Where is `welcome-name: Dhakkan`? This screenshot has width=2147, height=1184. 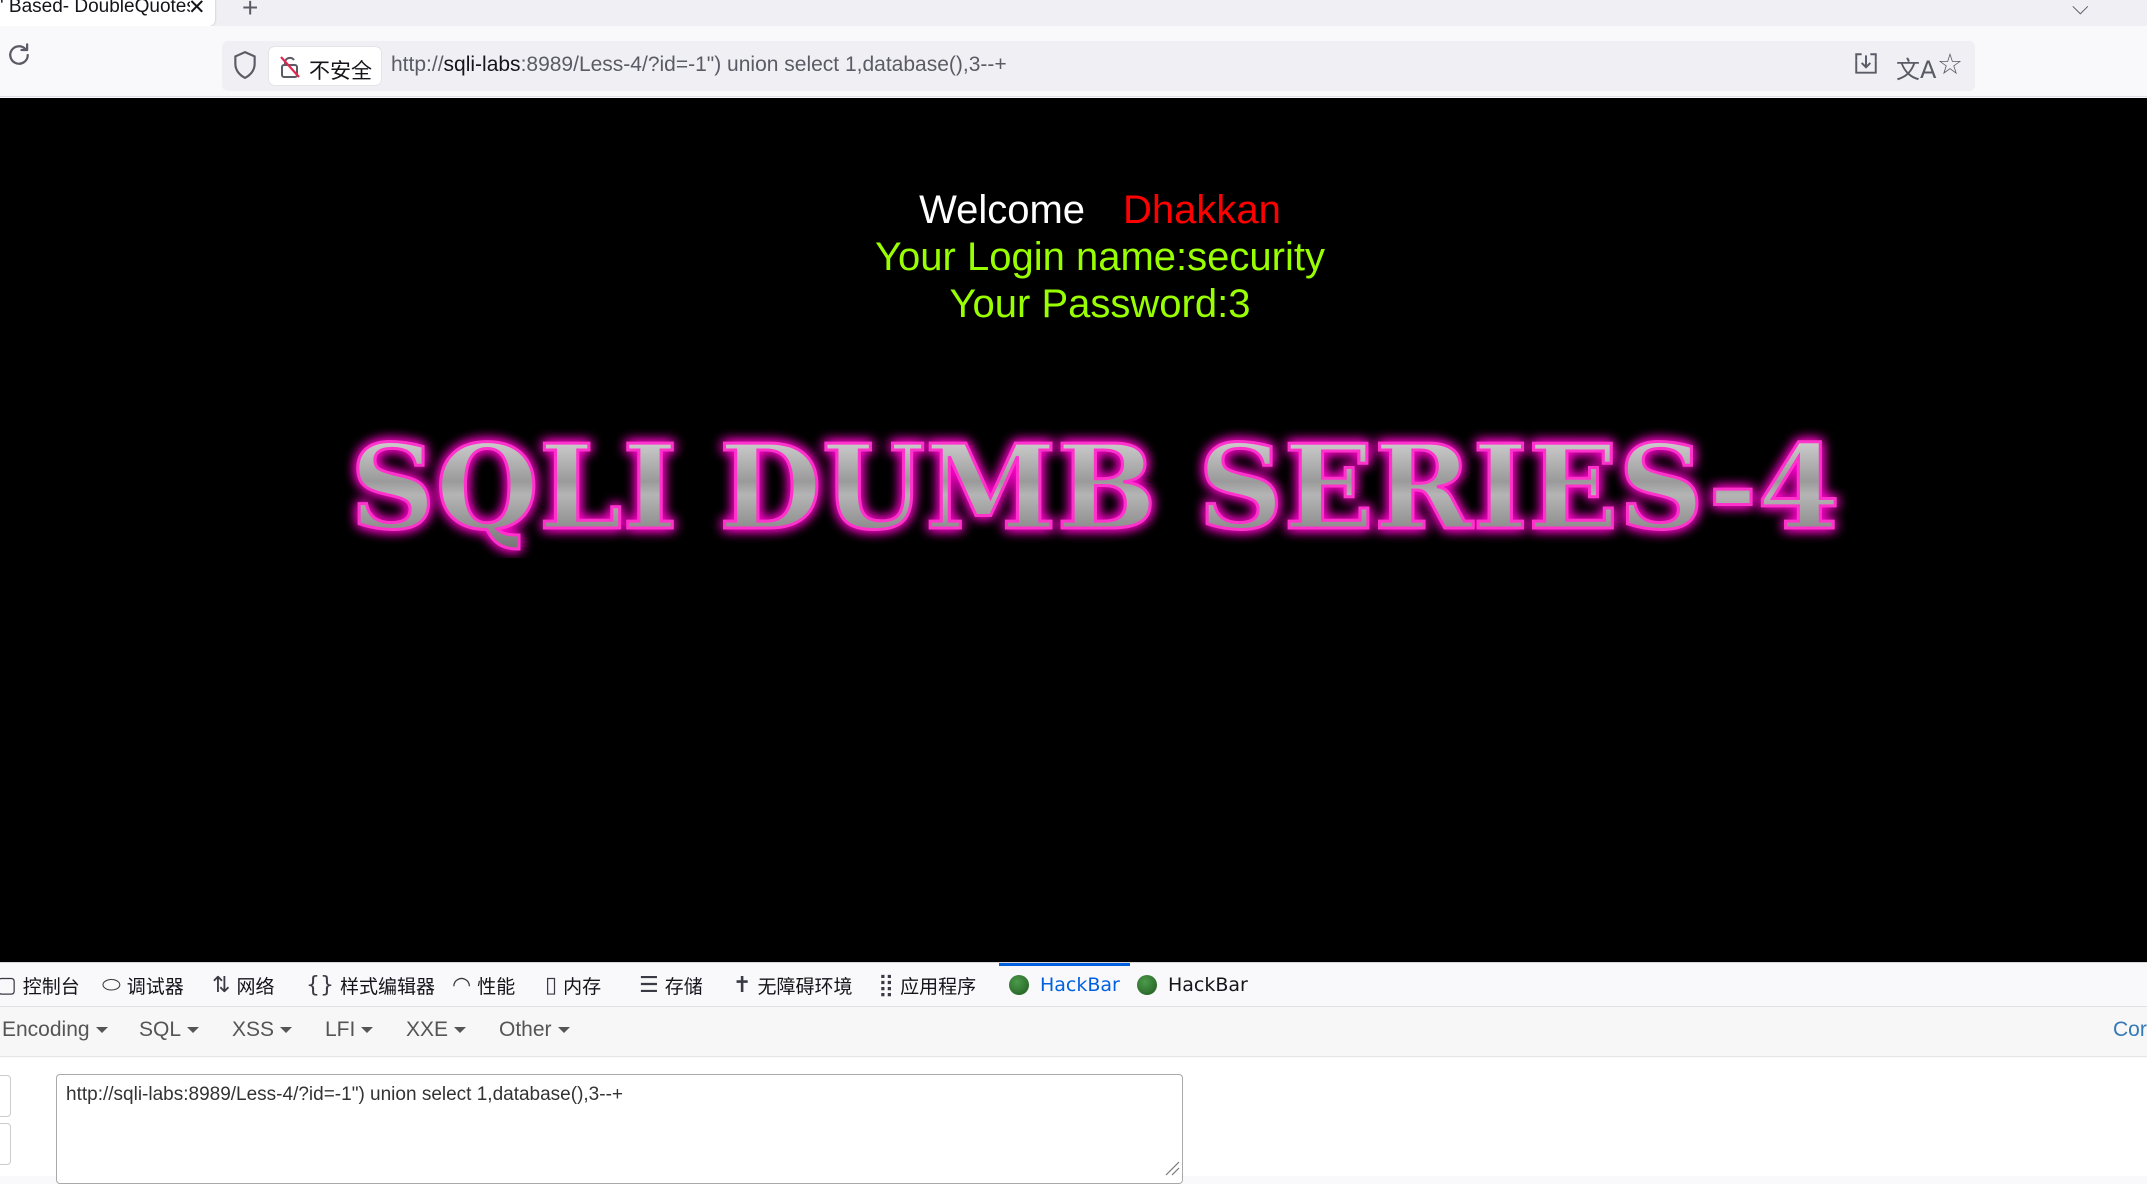 welcome-name: Dhakkan is located at coordinates (1202, 210).